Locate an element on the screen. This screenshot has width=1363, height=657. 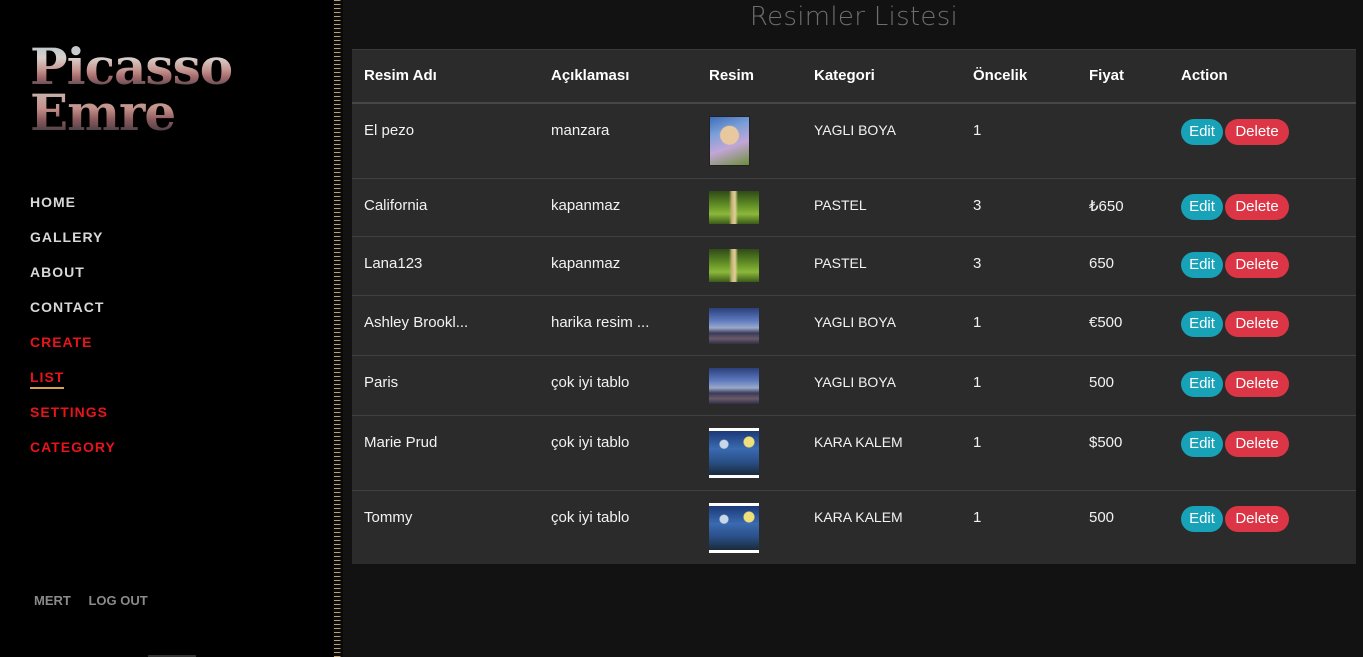
nav-settings: SETTINGS is located at coordinates (69, 413).